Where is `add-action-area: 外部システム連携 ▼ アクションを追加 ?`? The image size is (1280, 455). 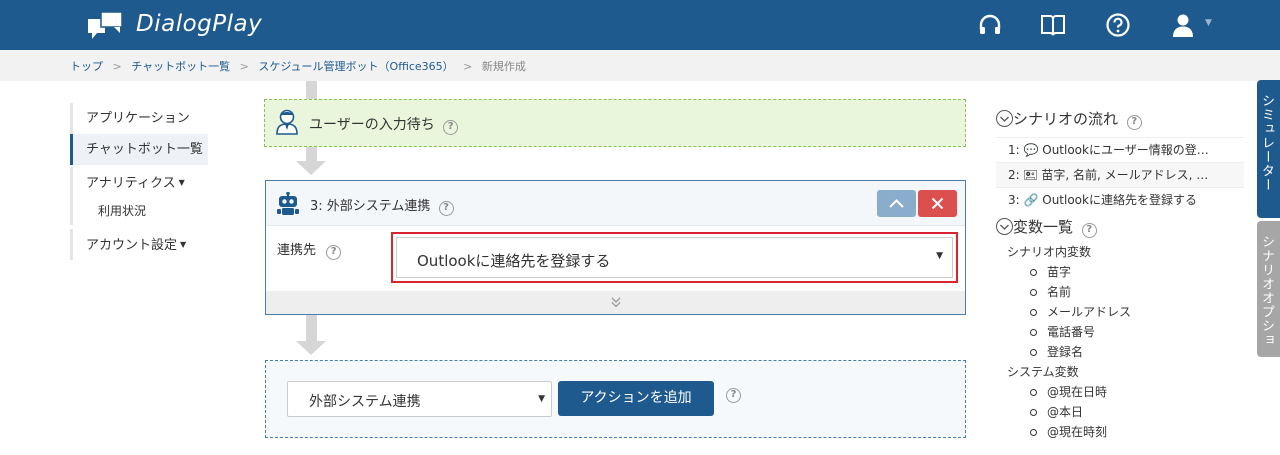 add-action-area: 外部システム連携 ▼ アクションを追加 ? is located at coordinates (615, 399).